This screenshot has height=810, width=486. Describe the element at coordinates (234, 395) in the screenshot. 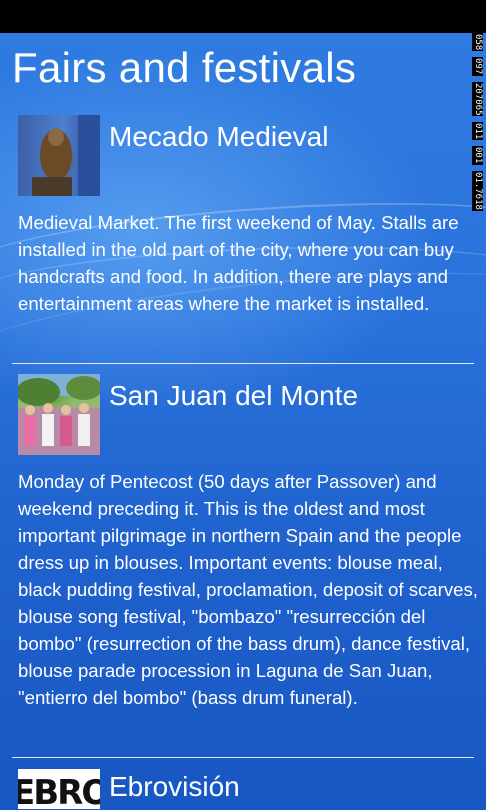

I see `item-title: San Juan del Monte` at that location.